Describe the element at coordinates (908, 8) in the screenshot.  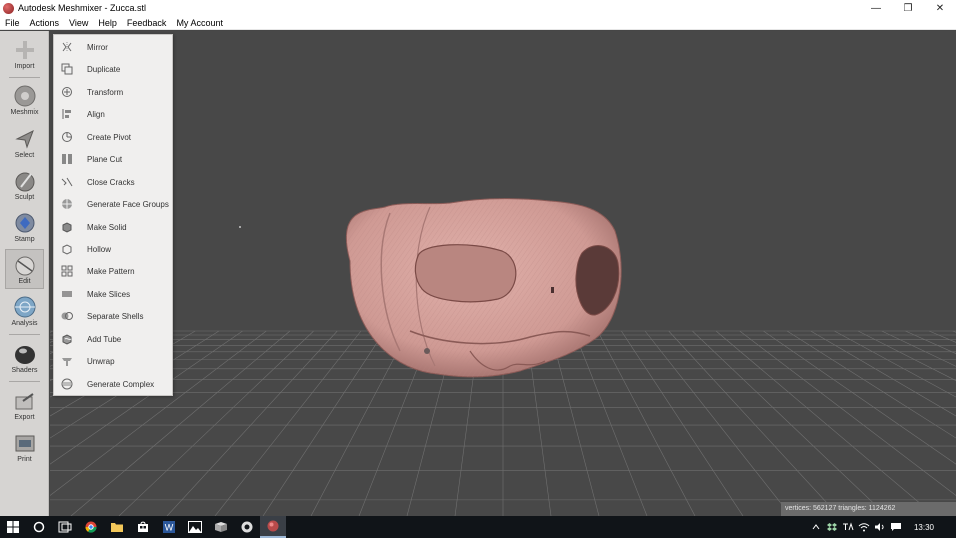
I see `restore-button: ❐` at that location.